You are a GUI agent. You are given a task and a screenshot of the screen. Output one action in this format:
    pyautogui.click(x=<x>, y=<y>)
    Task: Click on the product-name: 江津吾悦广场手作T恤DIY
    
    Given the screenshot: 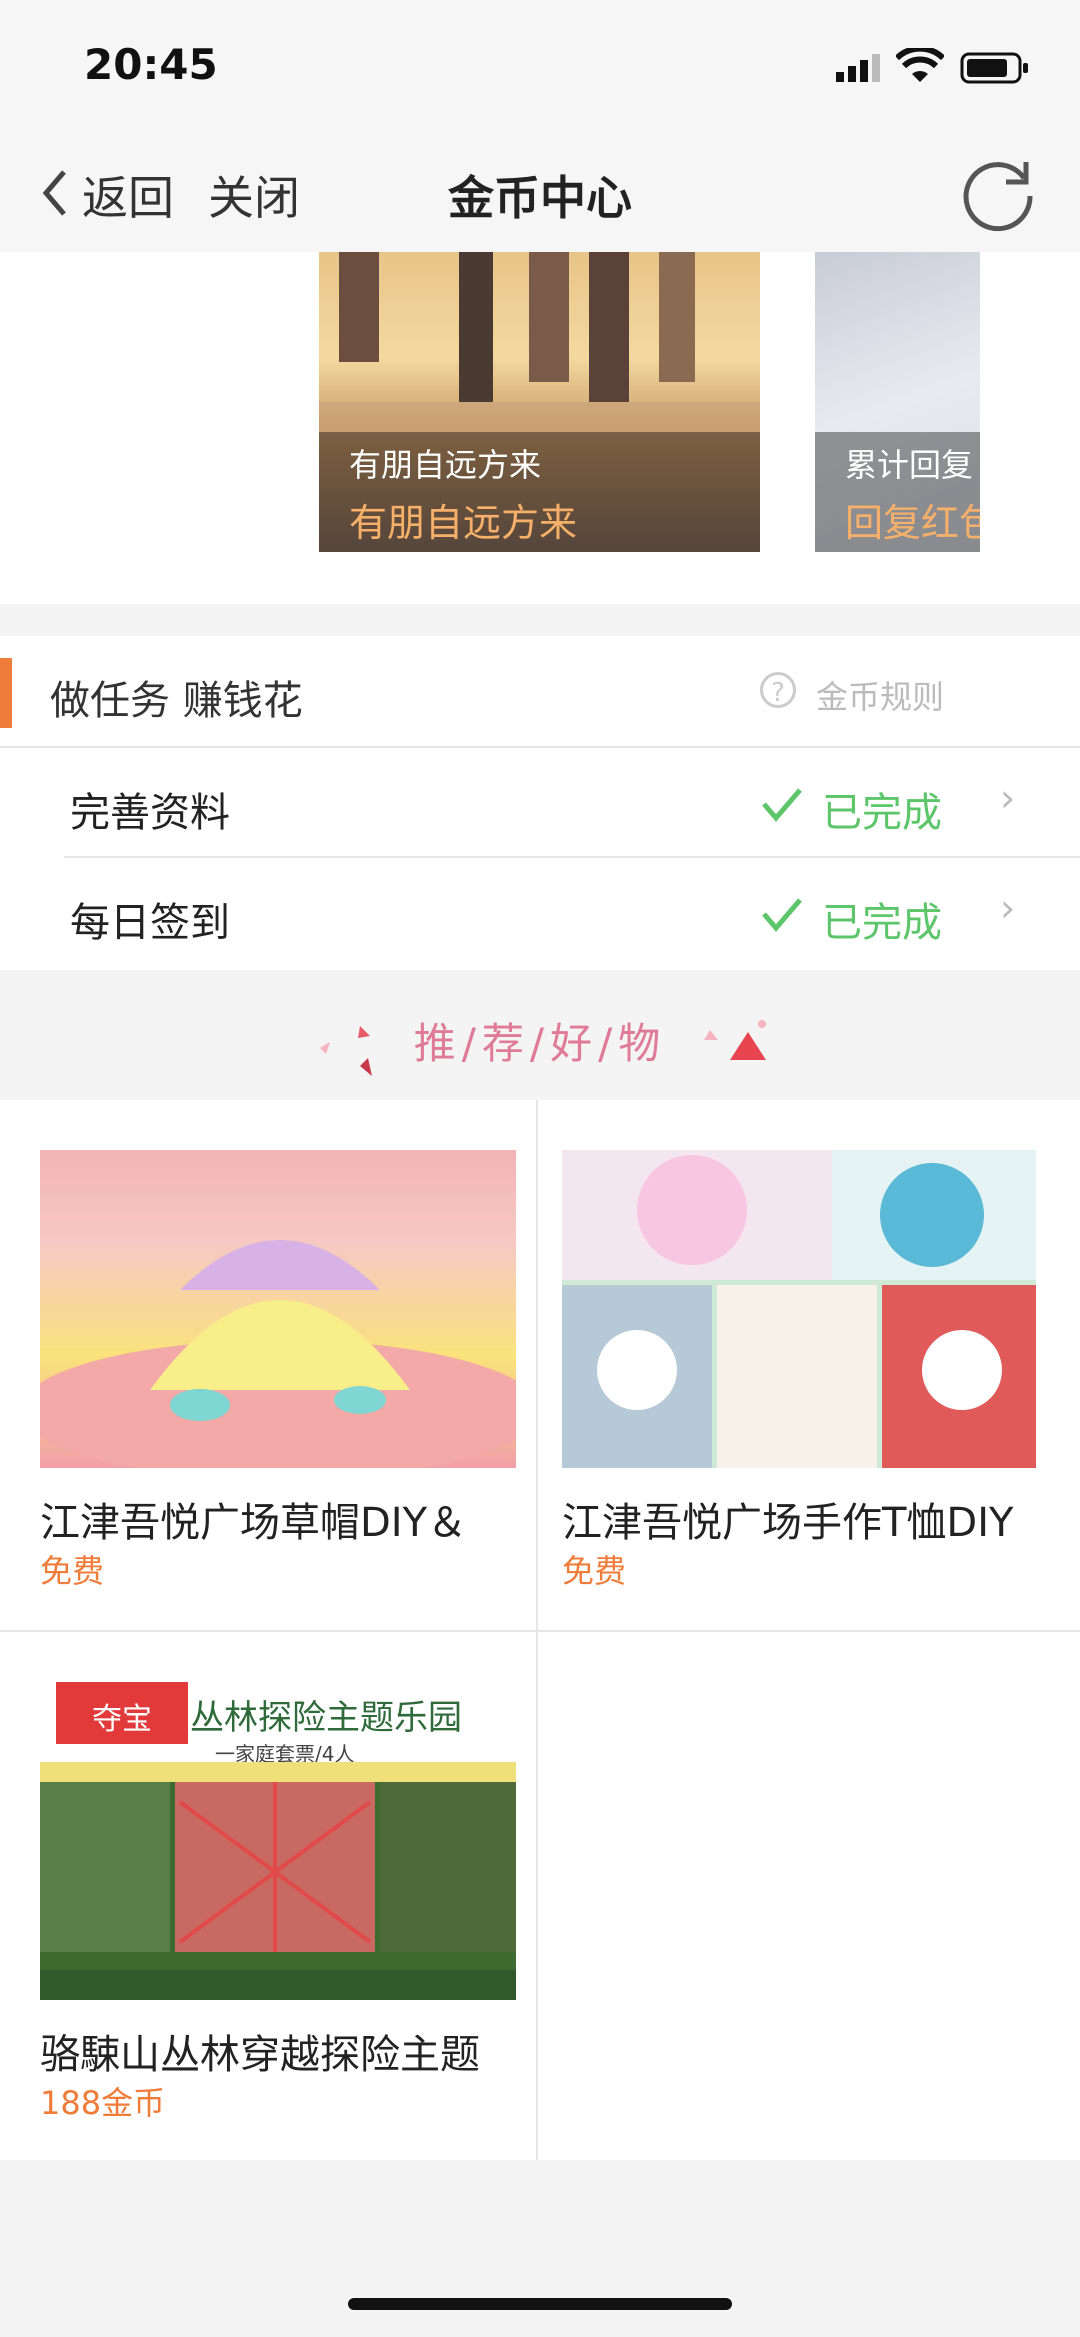 What is the action you would take?
    pyautogui.click(x=788, y=1523)
    